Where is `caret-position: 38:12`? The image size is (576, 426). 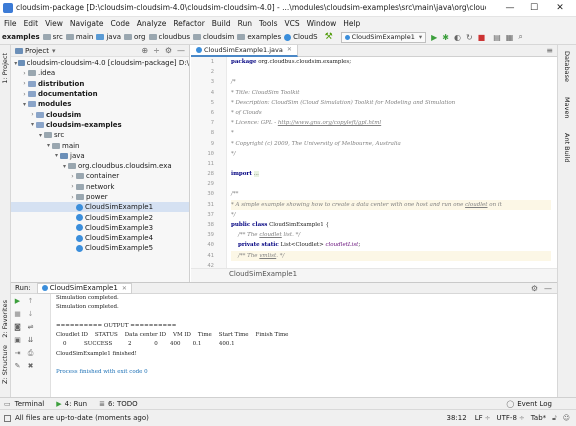 caret-position: 38:12 is located at coordinates (457, 418).